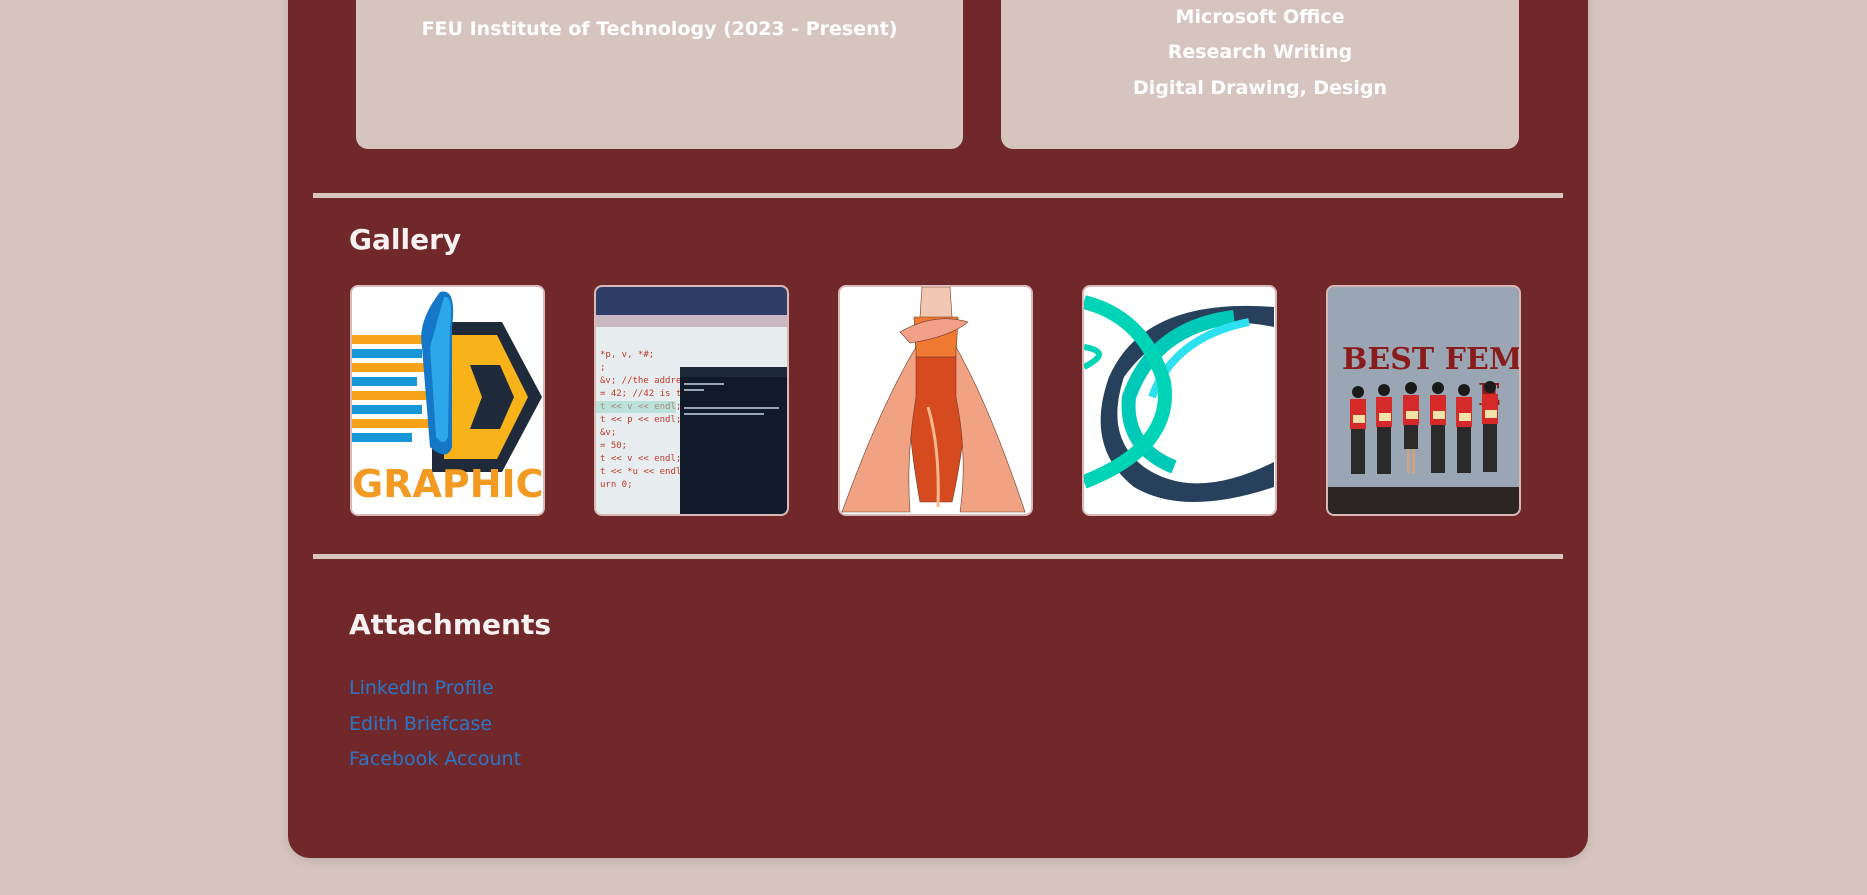 The width and height of the screenshot is (1867, 895). Describe the element at coordinates (421, 688) in the screenshot. I see `linkedin-profile-link: LinkedIn Profile` at that location.